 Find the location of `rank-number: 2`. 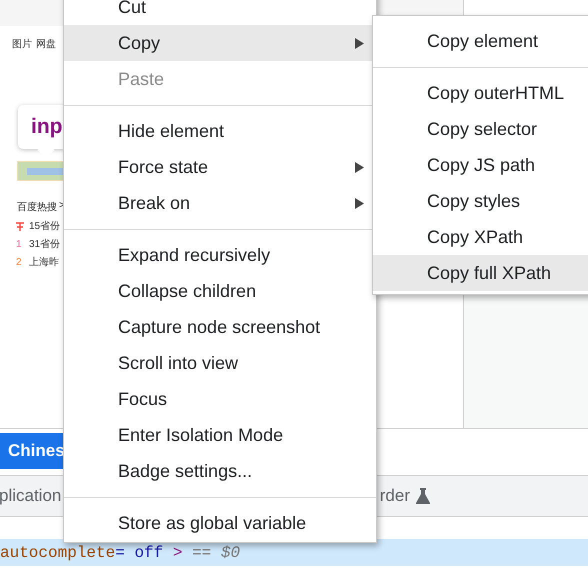

rank-number: 2 is located at coordinates (19, 262).